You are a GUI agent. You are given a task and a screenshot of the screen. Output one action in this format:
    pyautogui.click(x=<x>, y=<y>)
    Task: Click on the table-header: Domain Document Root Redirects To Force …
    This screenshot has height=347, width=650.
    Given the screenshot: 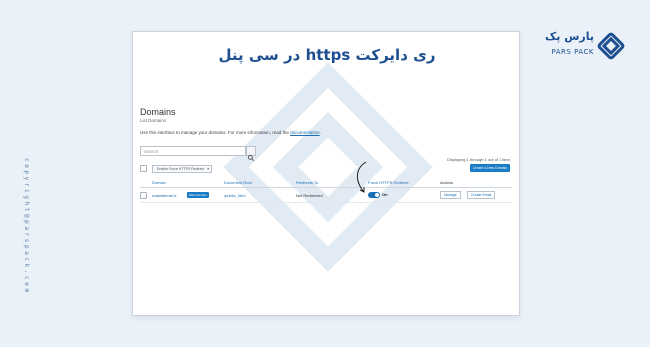 What is the action you would take?
    pyautogui.click(x=326, y=183)
    